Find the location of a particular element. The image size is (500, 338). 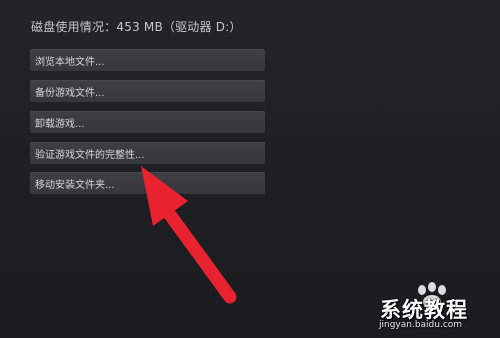

arrow-shaft is located at coordinates (199, 254).